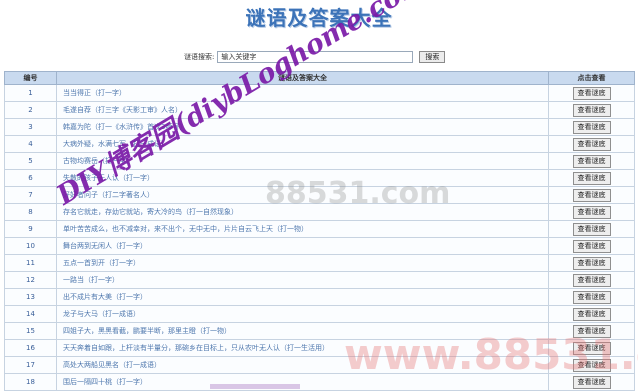  I want to click on row-number: 11, so click(30, 263).